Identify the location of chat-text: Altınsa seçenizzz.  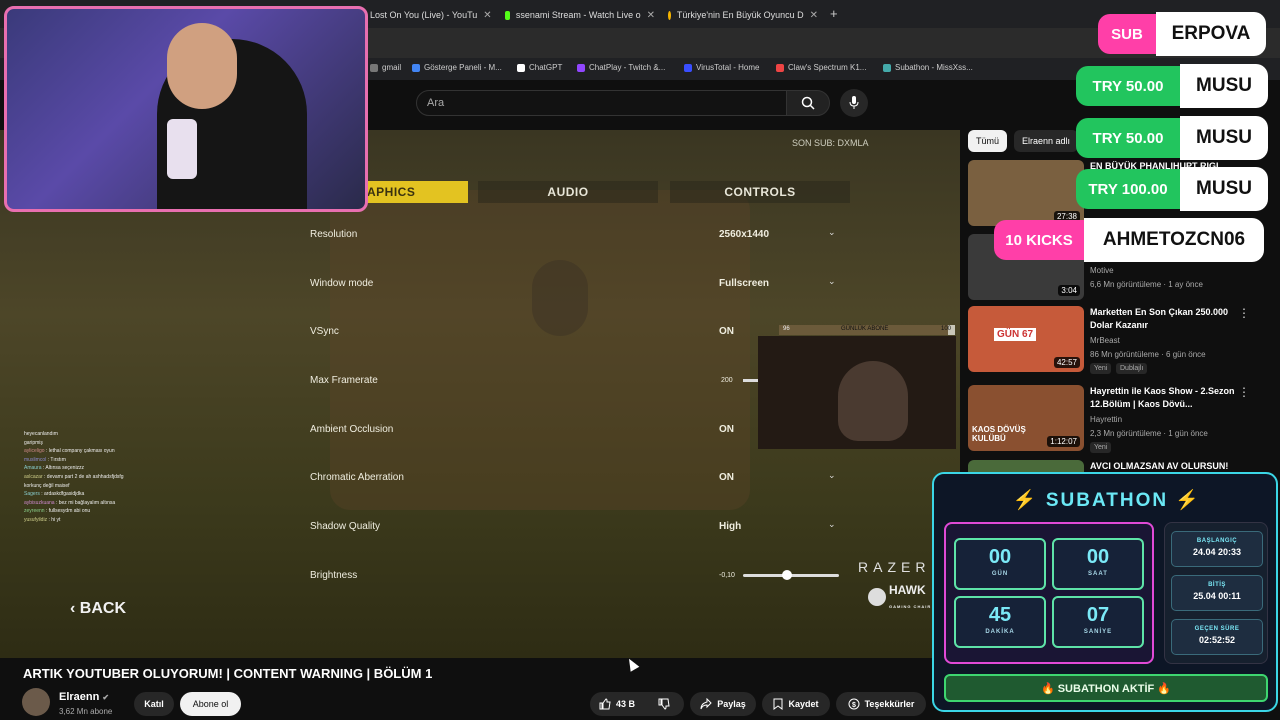
(65, 468).